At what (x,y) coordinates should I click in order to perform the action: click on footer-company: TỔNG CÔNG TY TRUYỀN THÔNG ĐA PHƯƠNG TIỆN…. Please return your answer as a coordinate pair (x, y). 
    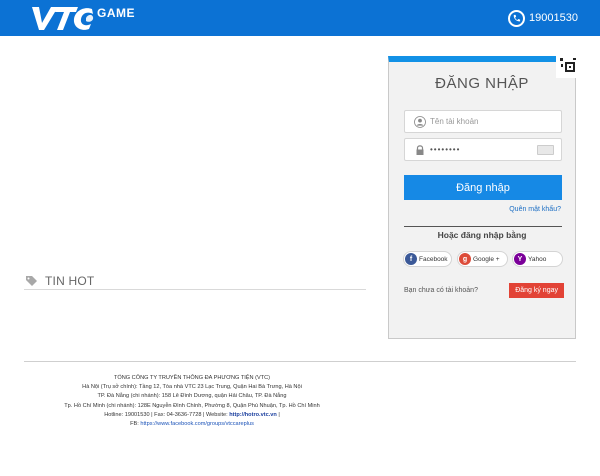
    Looking at the image, I should click on (192, 378).